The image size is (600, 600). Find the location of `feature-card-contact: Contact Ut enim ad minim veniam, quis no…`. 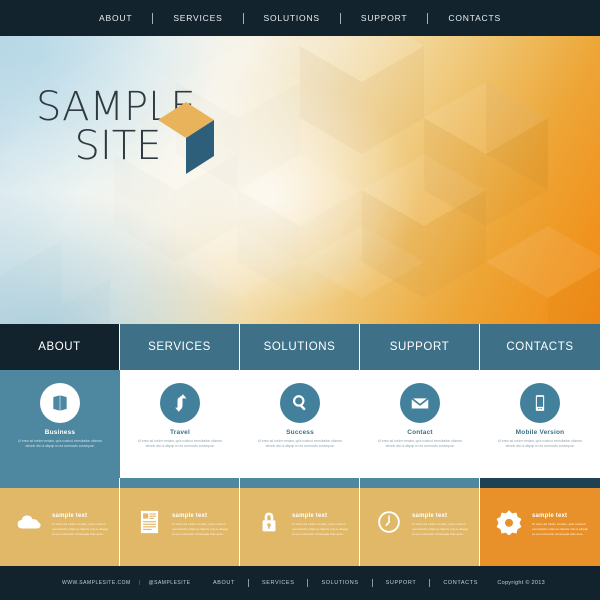

feature-card-contact: Contact Ut enim ad minim veniam, quis no… is located at coordinates (420, 424).